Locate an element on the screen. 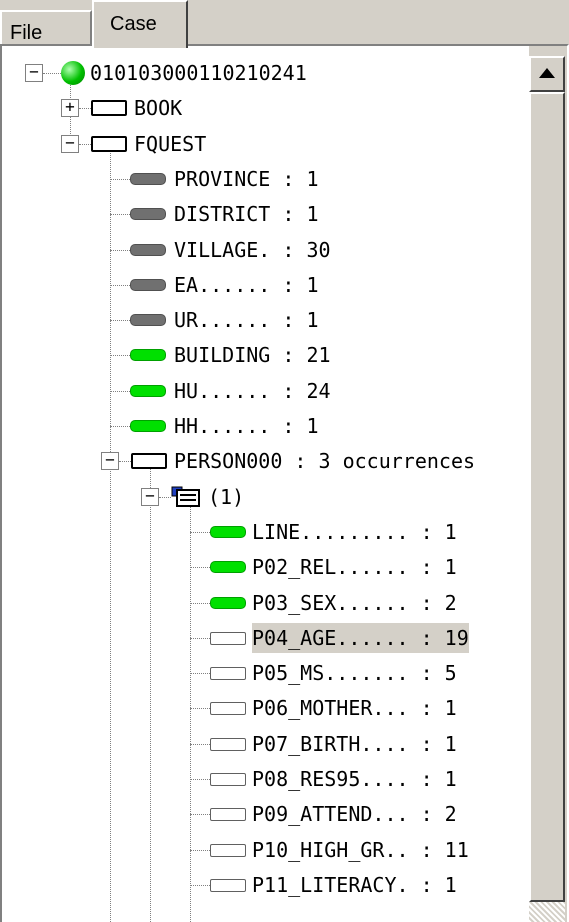 This screenshot has width=569, height=922. tab-bar: File Case is located at coordinates (284, 24).